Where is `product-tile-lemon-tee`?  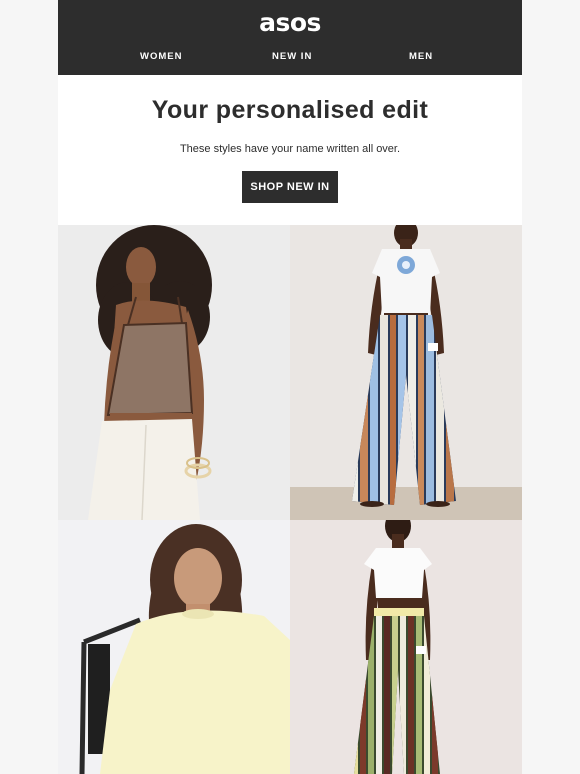
product-tile-lemon-tee is located at coordinates (174, 647).